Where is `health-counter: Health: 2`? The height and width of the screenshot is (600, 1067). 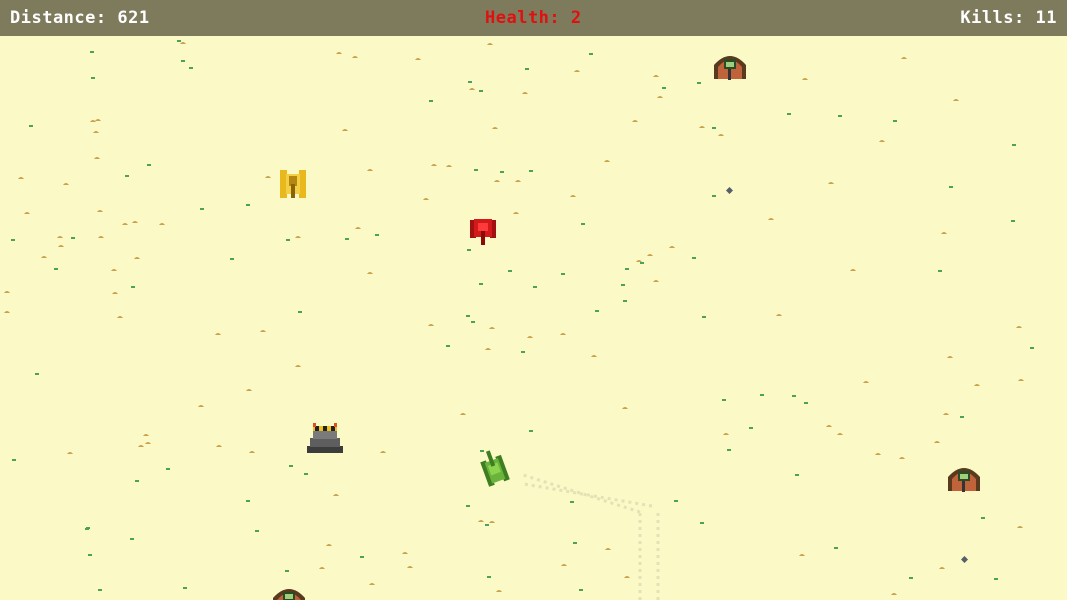
health-counter: Health: 2 is located at coordinates (533, 18).